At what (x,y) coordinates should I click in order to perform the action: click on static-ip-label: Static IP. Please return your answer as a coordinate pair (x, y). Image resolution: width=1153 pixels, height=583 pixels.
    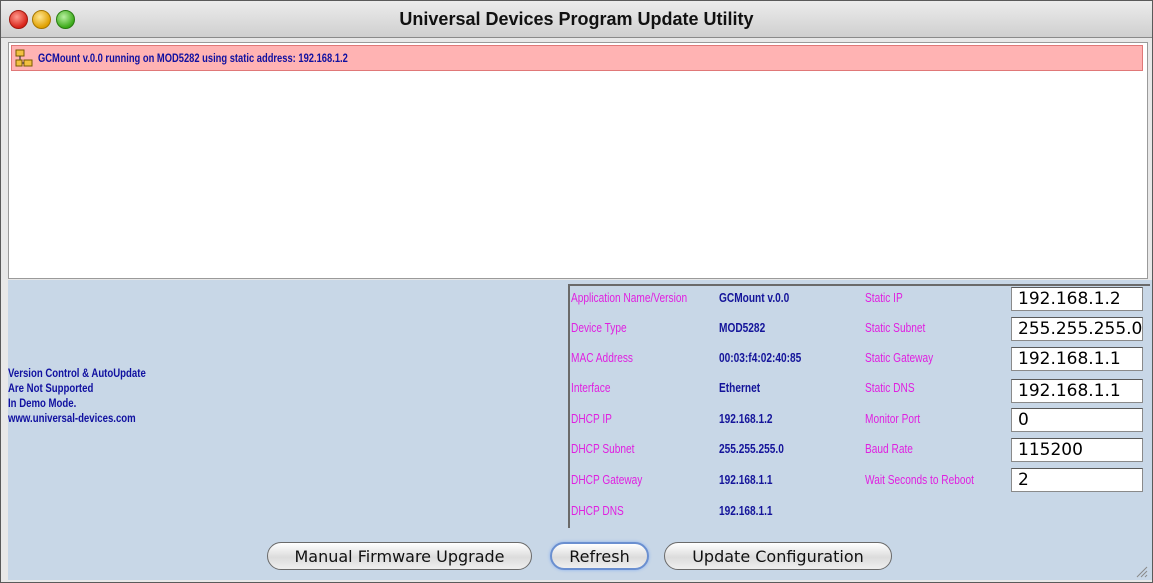
    Looking at the image, I should click on (884, 297).